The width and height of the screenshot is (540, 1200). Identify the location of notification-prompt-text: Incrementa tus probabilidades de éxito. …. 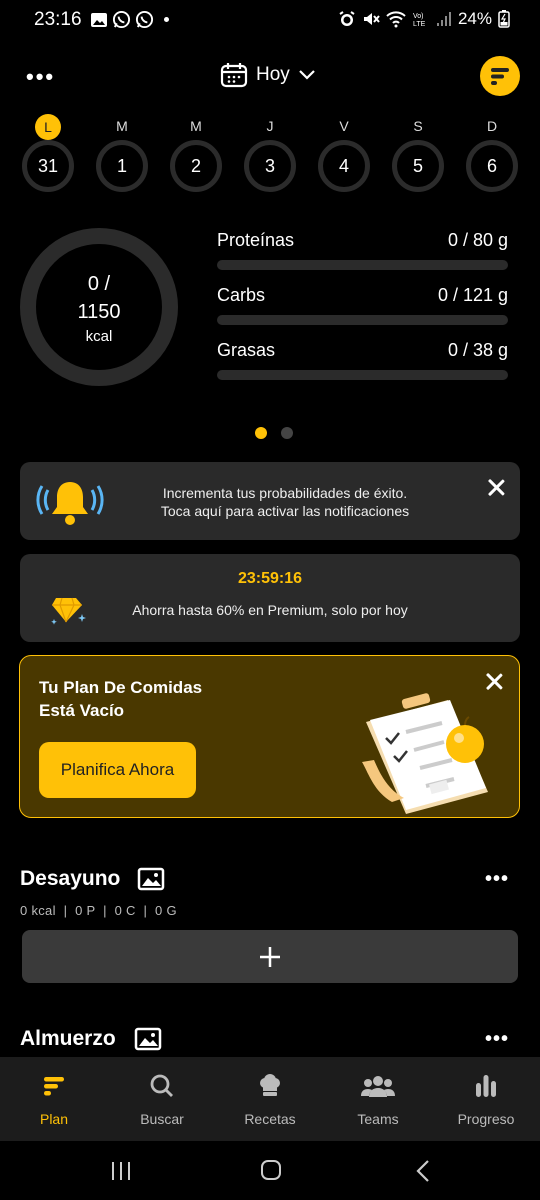
(285, 502).